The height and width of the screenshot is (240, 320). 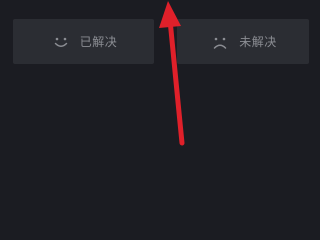 I want to click on smile-face-icon, so click(x=61, y=42).